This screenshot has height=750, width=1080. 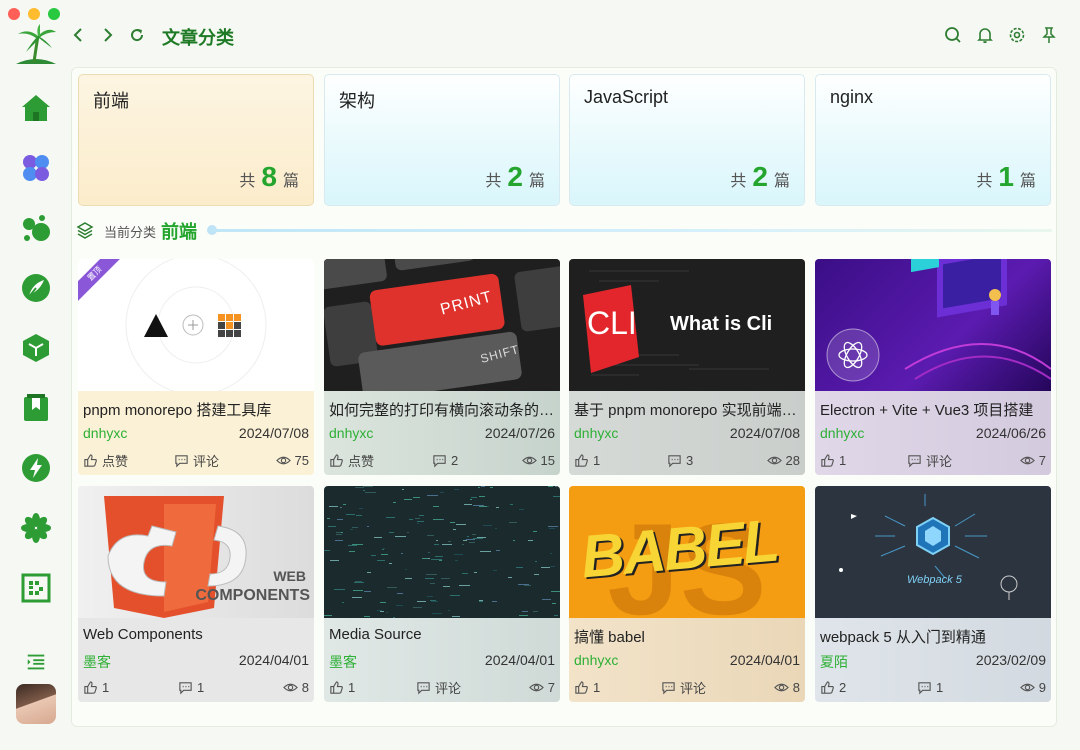 I want to click on sidebar-item-apps, so click(x=36, y=168).